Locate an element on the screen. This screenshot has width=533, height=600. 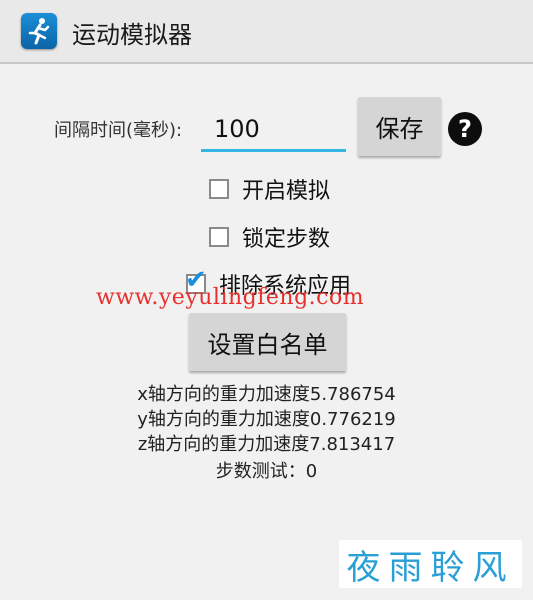
checkbox-lock-steps: 锁定步数 is located at coordinates (269, 237).